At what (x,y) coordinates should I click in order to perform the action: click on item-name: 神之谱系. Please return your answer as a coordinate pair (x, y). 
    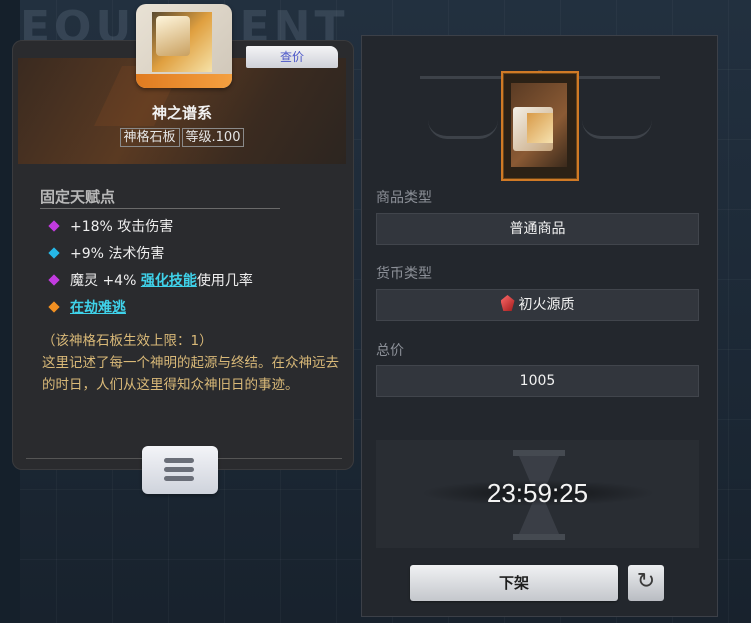
    Looking at the image, I should click on (181, 113).